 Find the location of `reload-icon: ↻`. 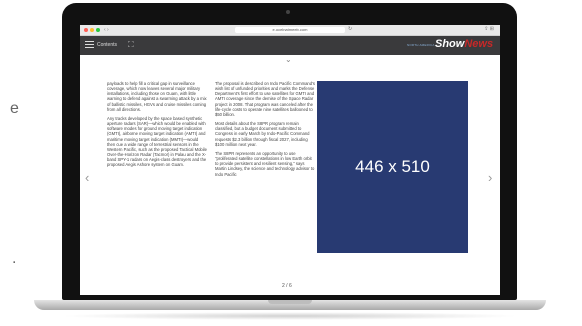

reload-icon: ↻ is located at coordinates (350, 29).